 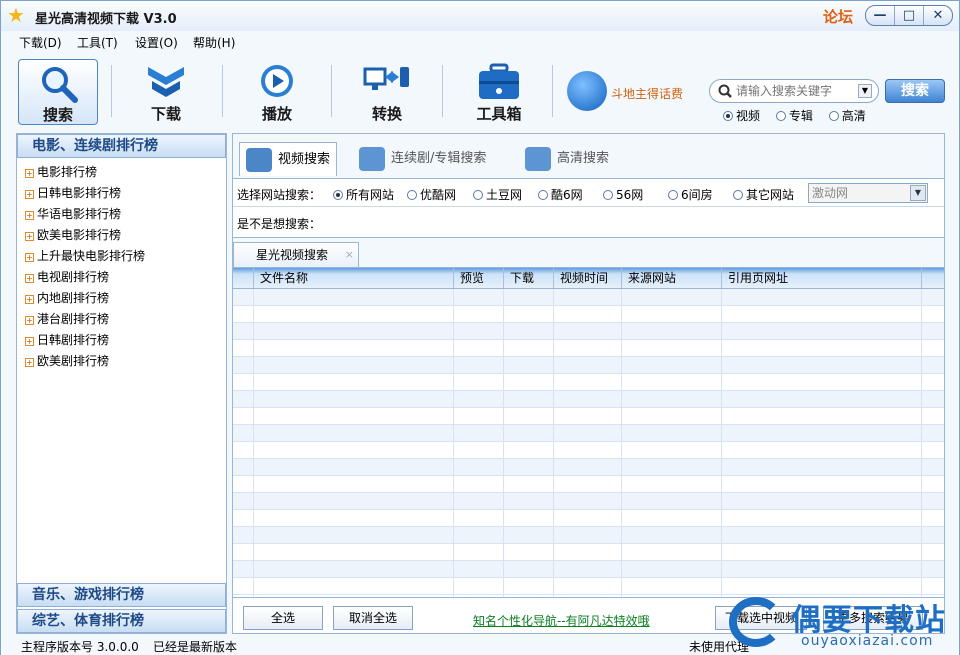 What do you see at coordinates (499, 81) in the screenshot?
I see `toolbox-icon` at bounding box center [499, 81].